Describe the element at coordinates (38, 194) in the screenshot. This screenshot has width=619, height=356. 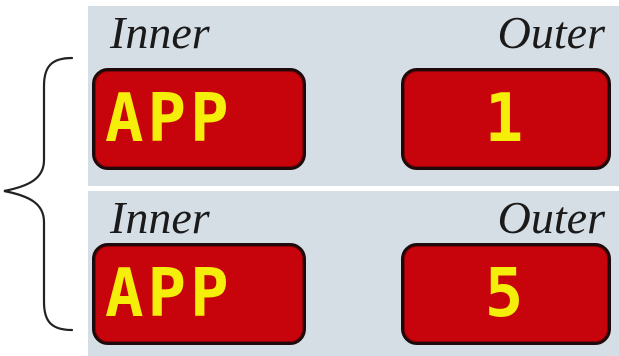
I see `curly-brace-icon` at that location.